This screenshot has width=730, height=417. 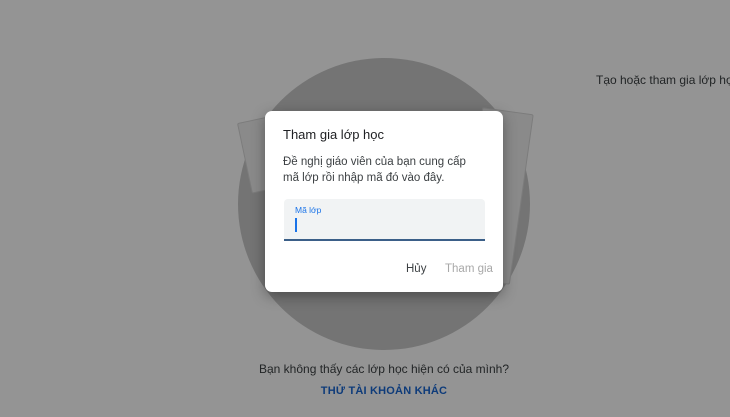 What do you see at coordinates (384, 226) in the screenshot?
I see `class-code-input` at bounding box center [384, 226].